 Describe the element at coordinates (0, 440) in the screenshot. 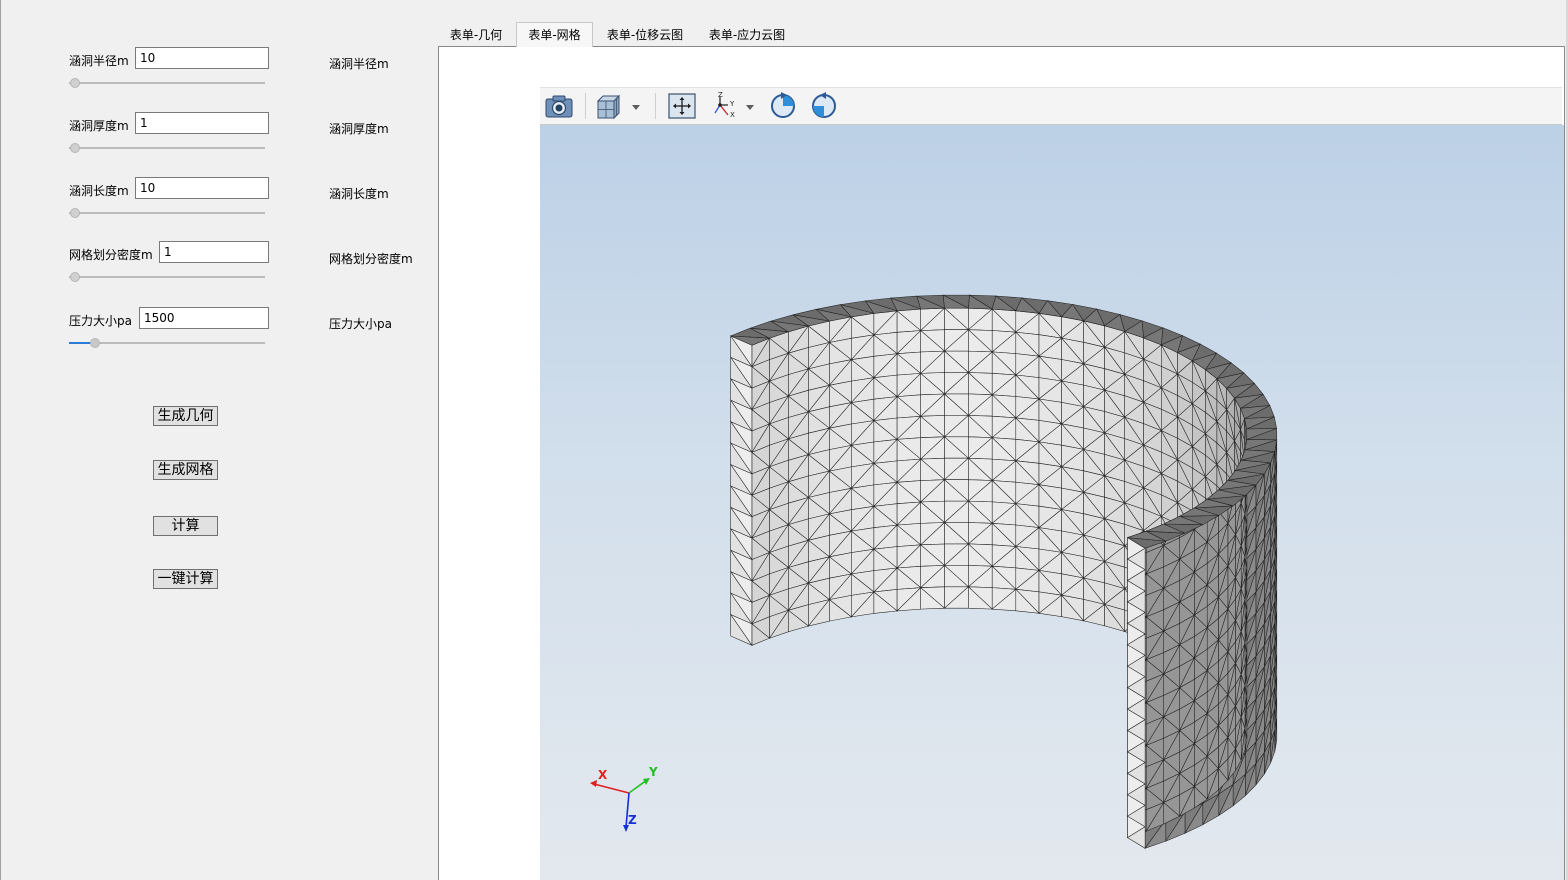

I see `window-left-border` at that location.